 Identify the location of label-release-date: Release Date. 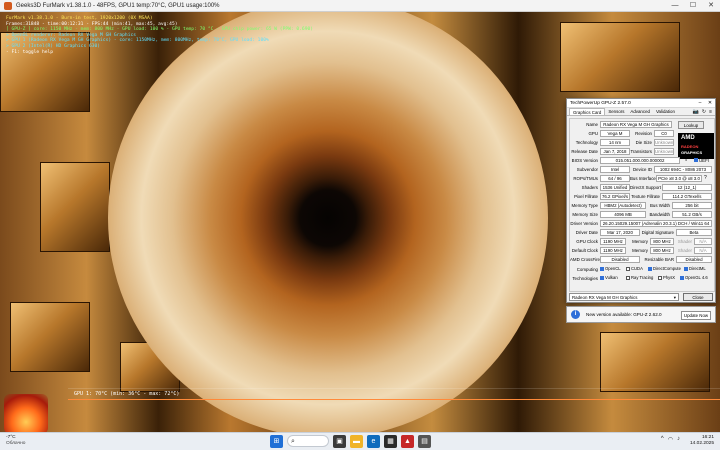
(584, 151).